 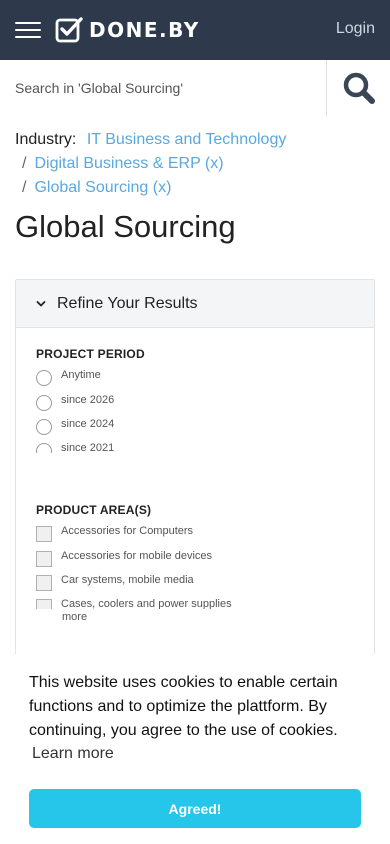 What do you see at coordinates (146, 603) in the screenshot?
I see `option-label: Cases, coolers and power supplies` at bounding box center [146, 603].